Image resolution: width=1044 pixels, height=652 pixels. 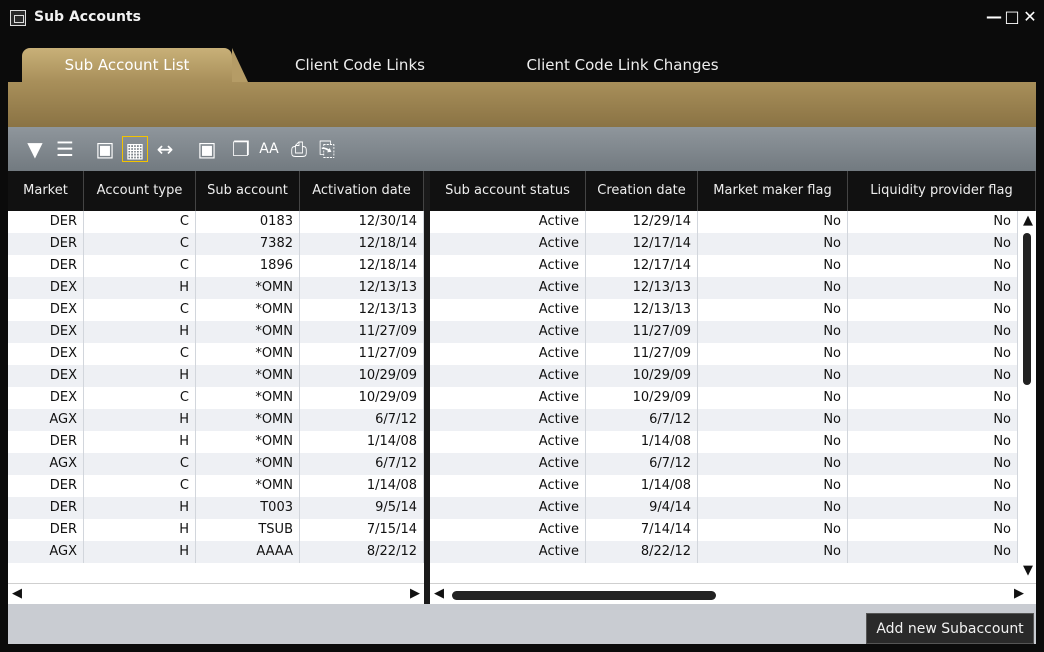 I want to click on table-row: DER H *OMN 1/14/08 Active 1/14/08 No No, so click(x=522, y=442).